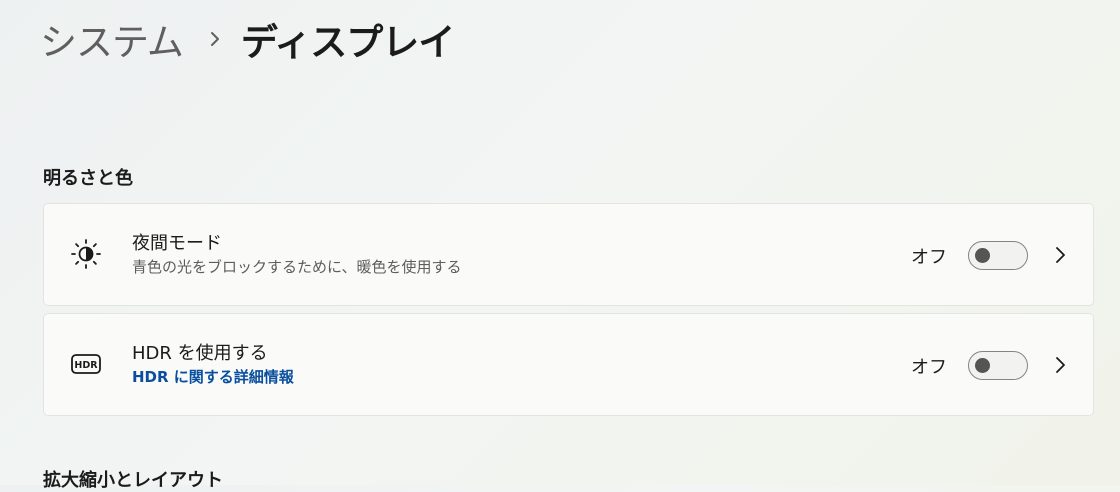 The image size is (1120, 492). What do you see at coordinates (929, 257) in the screenshot?
I see `night-mode-state-label: オフ` at bounding box center [929, 257].